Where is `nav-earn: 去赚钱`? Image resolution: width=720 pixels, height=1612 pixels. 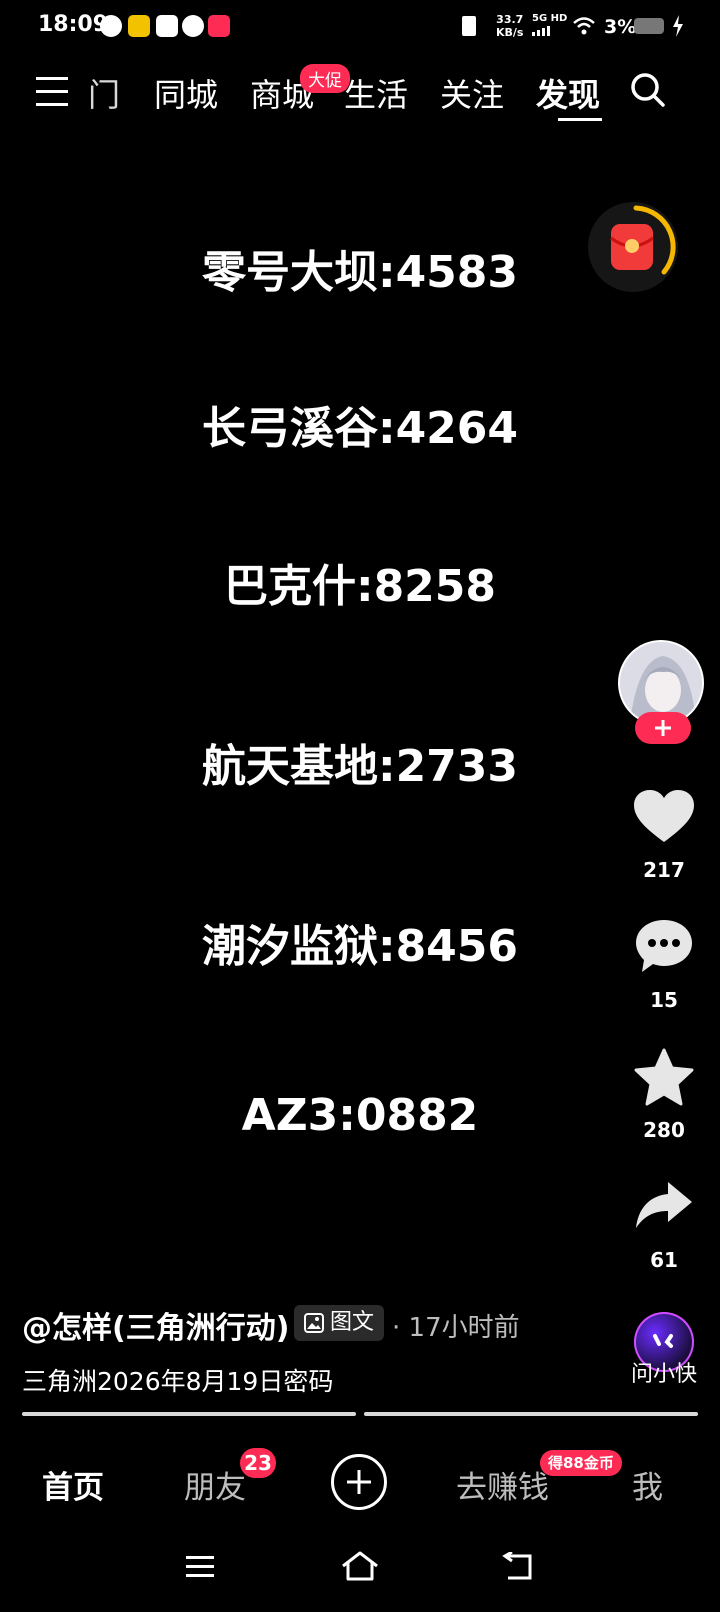
nav-earn: 去赚钱 is located at coordinates (502, 1484).